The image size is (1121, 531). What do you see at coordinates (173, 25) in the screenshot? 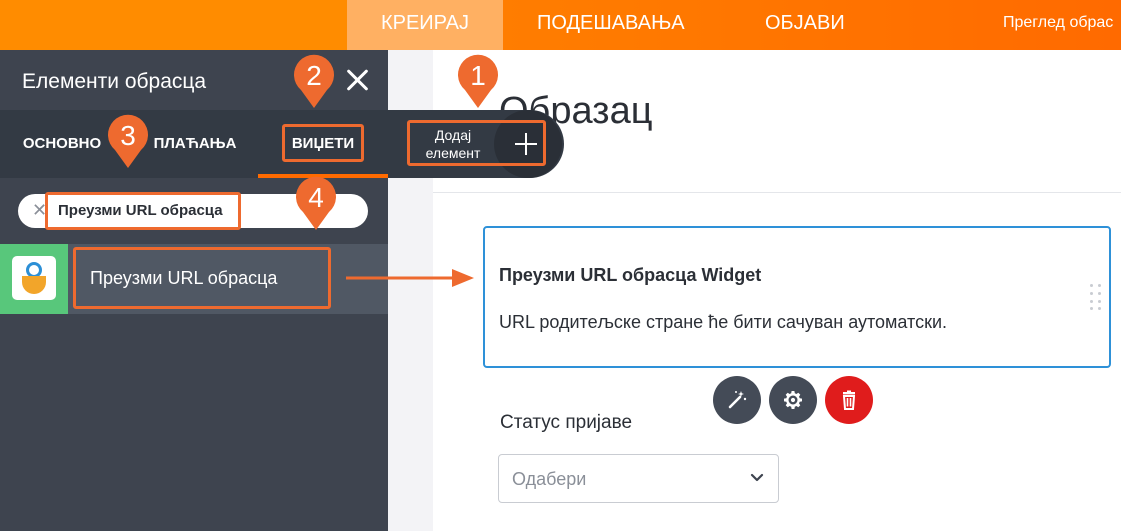
I see `top-bar-left-strip` at bounding box center [173, 25].